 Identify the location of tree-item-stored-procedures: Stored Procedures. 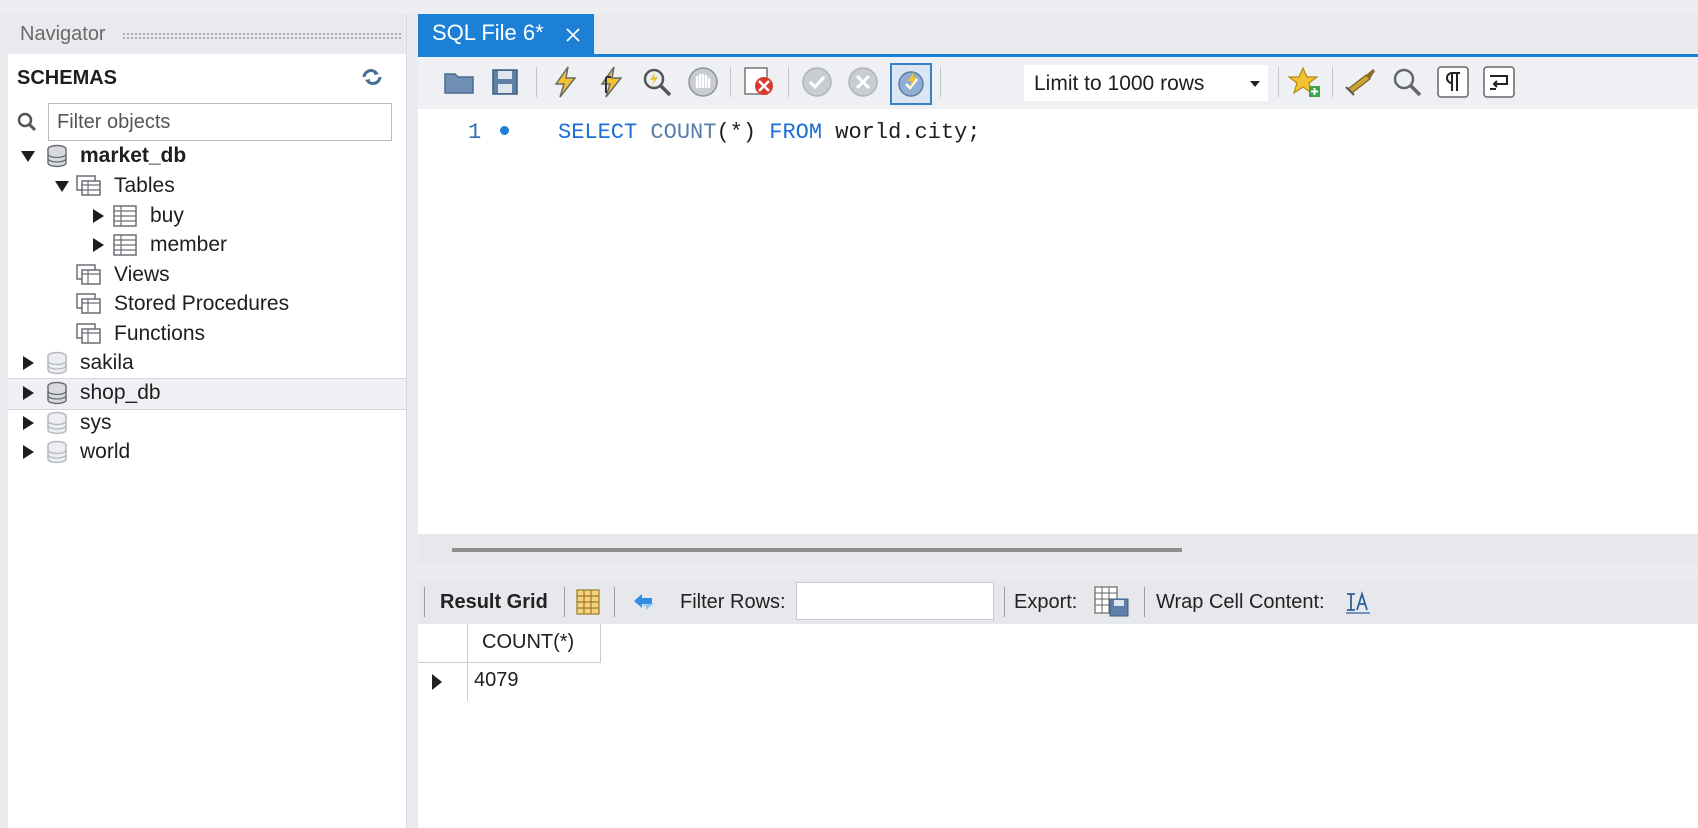
(207, 304).